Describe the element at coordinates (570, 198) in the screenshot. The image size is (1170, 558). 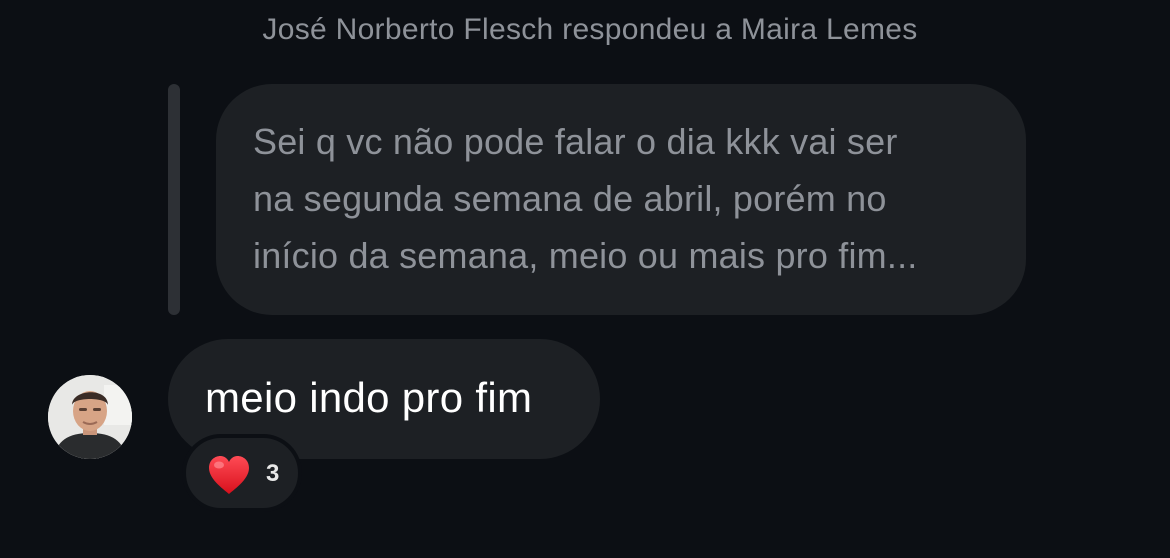
I see `quoted-message-line: na segunda semana de abril, porém no` at that location.